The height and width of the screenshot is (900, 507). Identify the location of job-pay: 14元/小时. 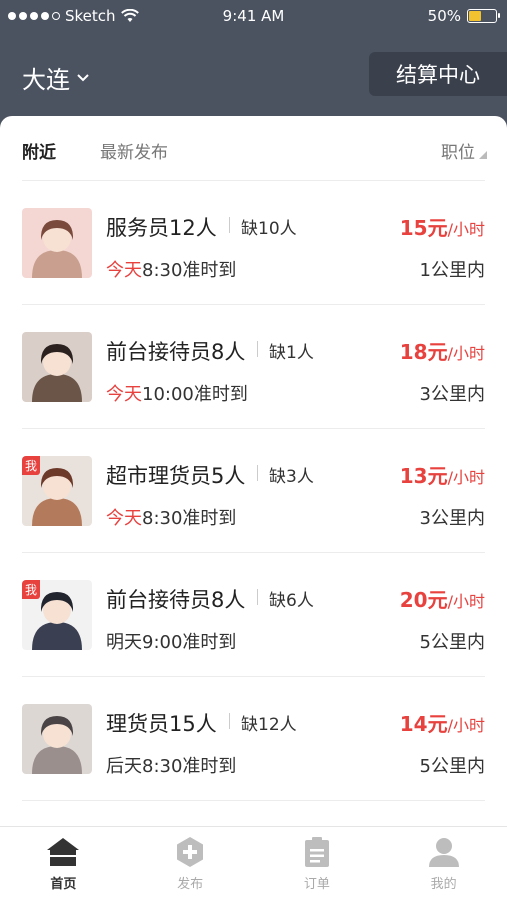
(442, 722).